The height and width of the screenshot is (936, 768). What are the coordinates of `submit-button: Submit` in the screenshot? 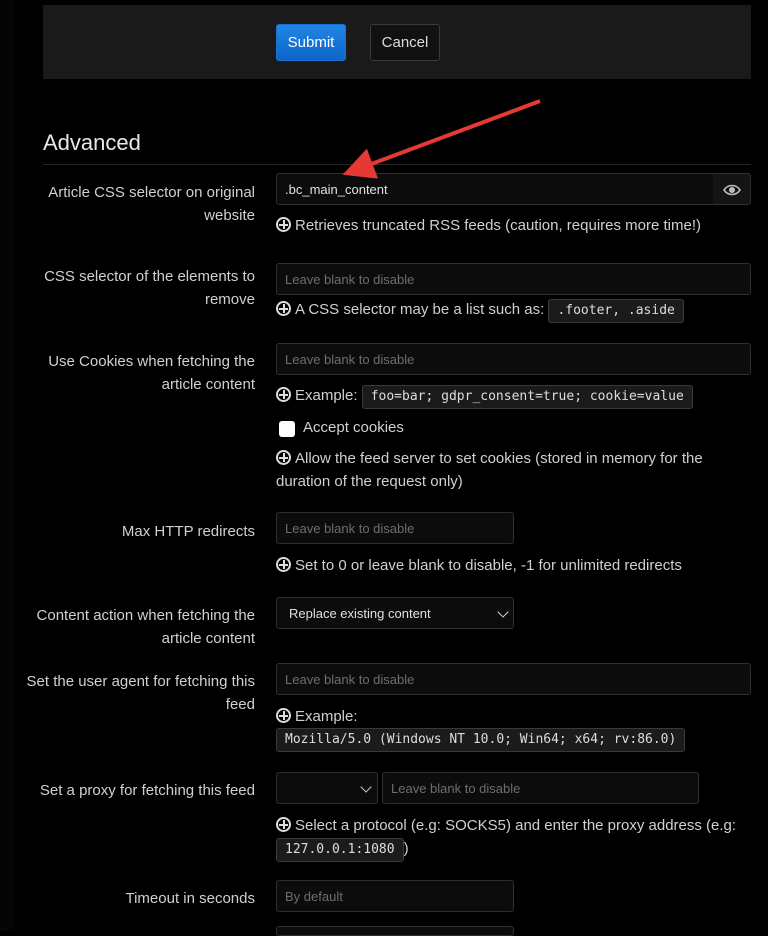 It's located at (311, 42).